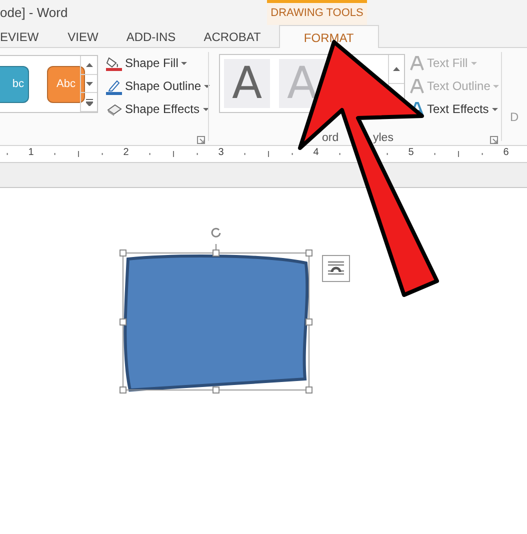 The height and width of the screenshot is (534, 527). I want to click on layout-options-icon, so click(336, 268).